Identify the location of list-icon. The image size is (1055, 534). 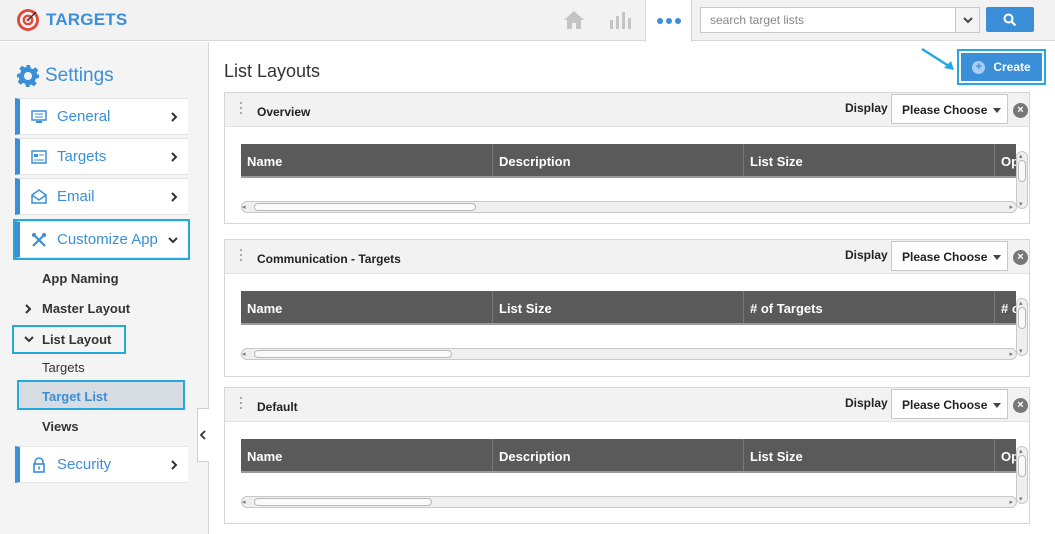
(39, 156).